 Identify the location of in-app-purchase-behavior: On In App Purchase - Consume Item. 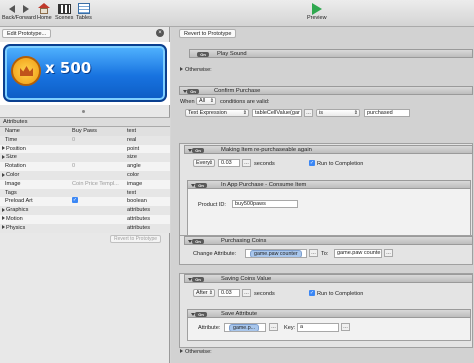
(329, 184).